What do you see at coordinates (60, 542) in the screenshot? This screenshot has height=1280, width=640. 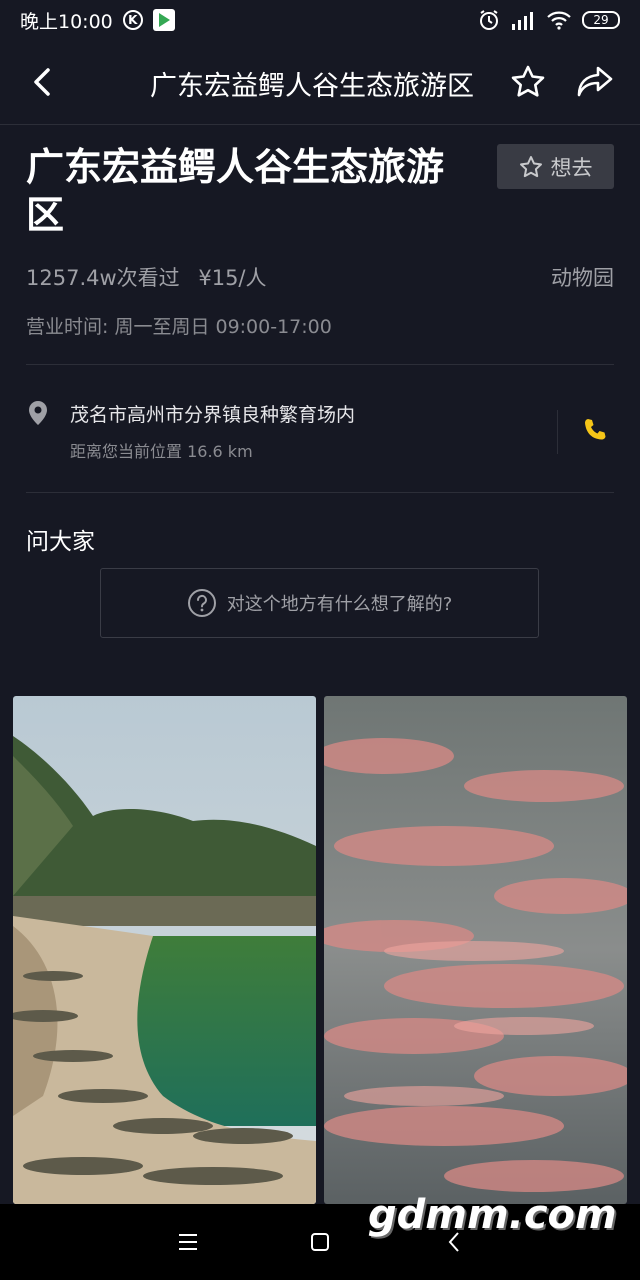 I see `ask-section-title: 问大家` at bounding box center [60, 542].